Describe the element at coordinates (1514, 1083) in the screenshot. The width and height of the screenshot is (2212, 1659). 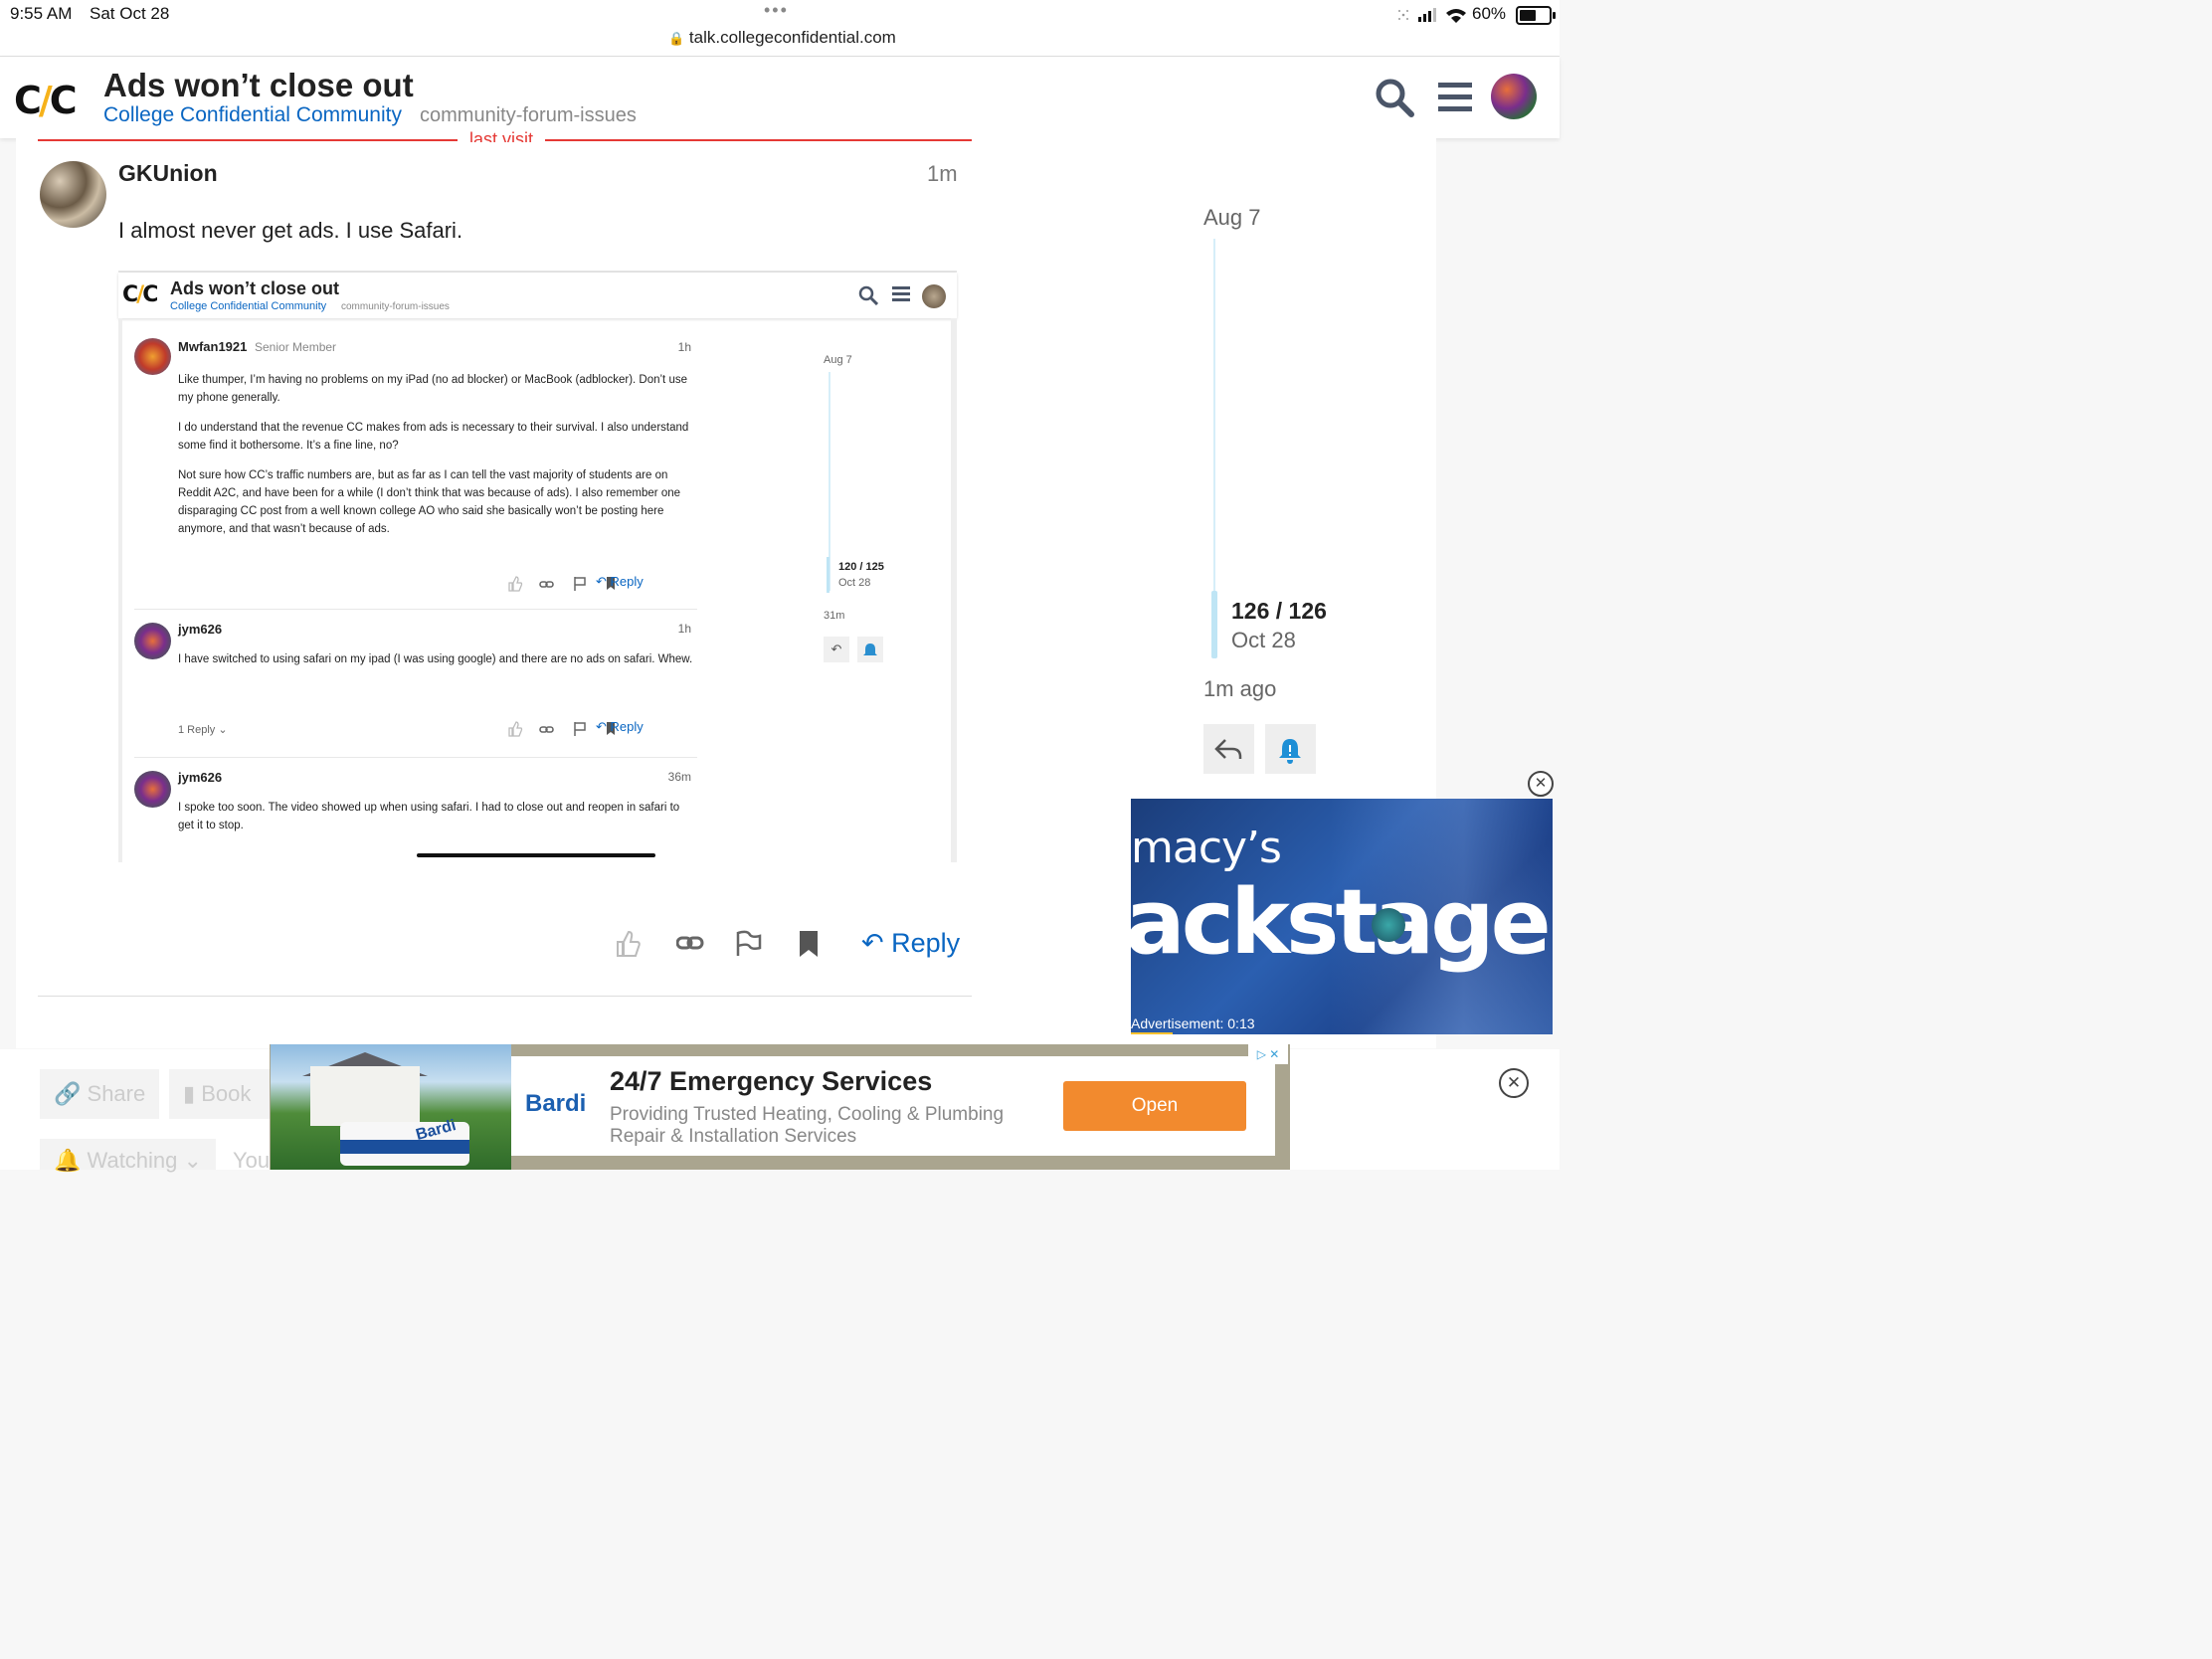
I see `banner-ad-close-icon: ✕` at that location.